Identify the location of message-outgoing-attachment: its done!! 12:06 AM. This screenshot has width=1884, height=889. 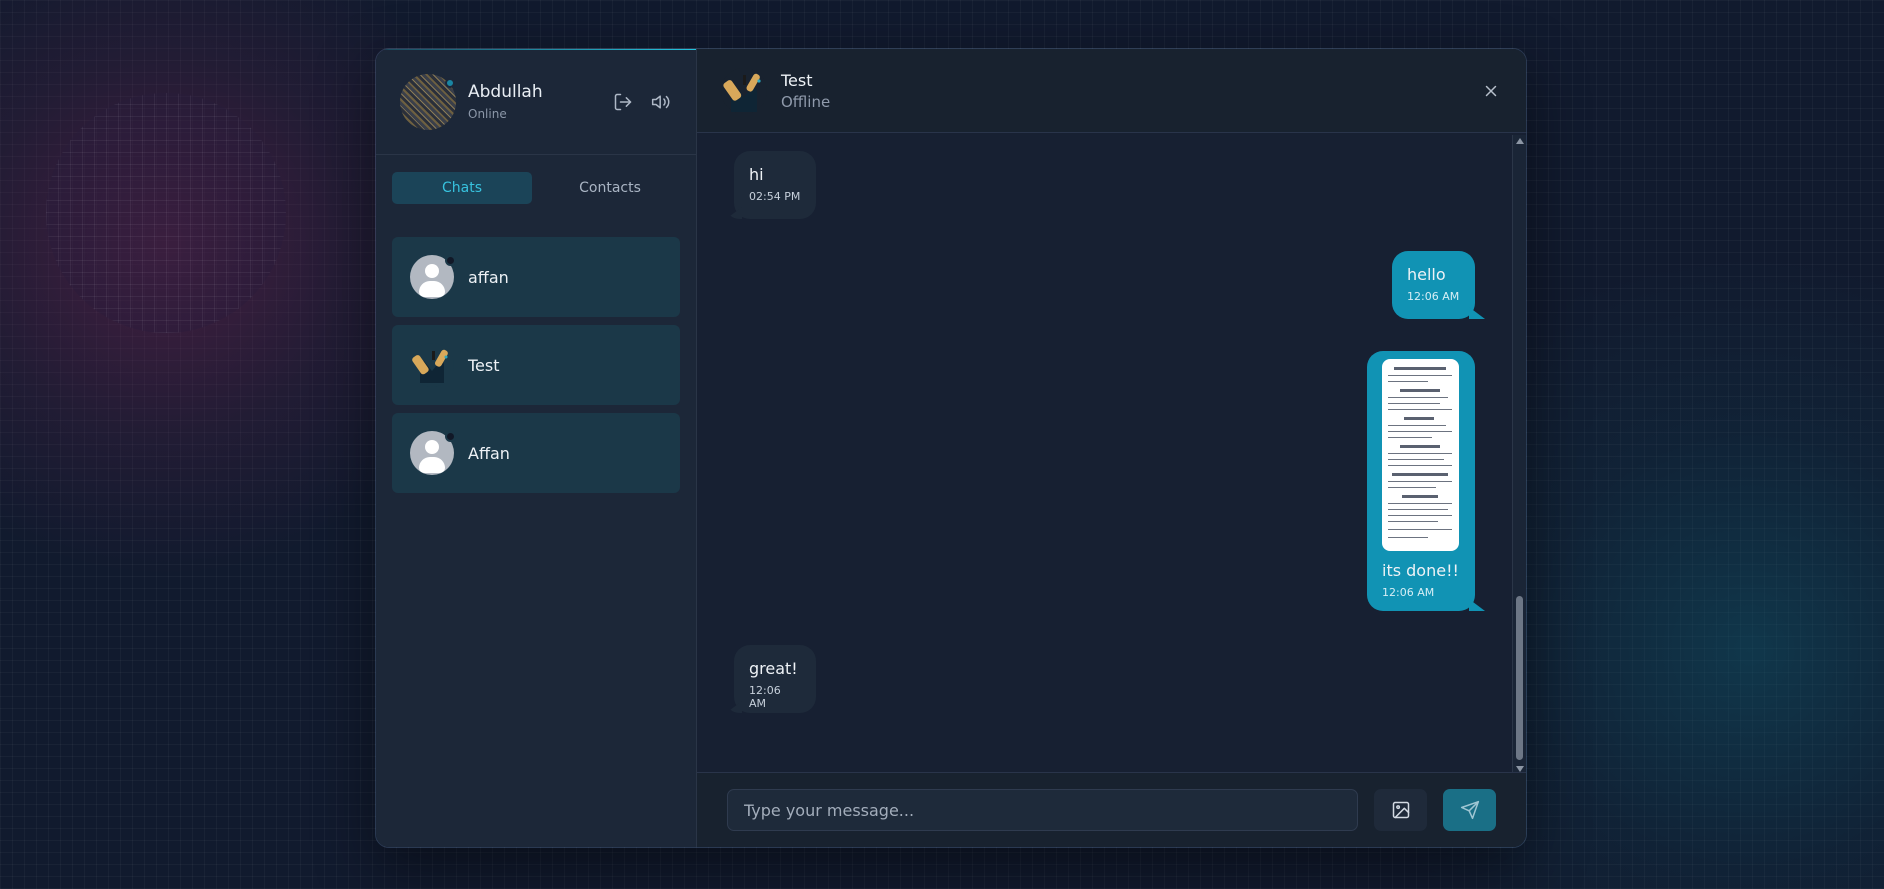
(1421, 481).